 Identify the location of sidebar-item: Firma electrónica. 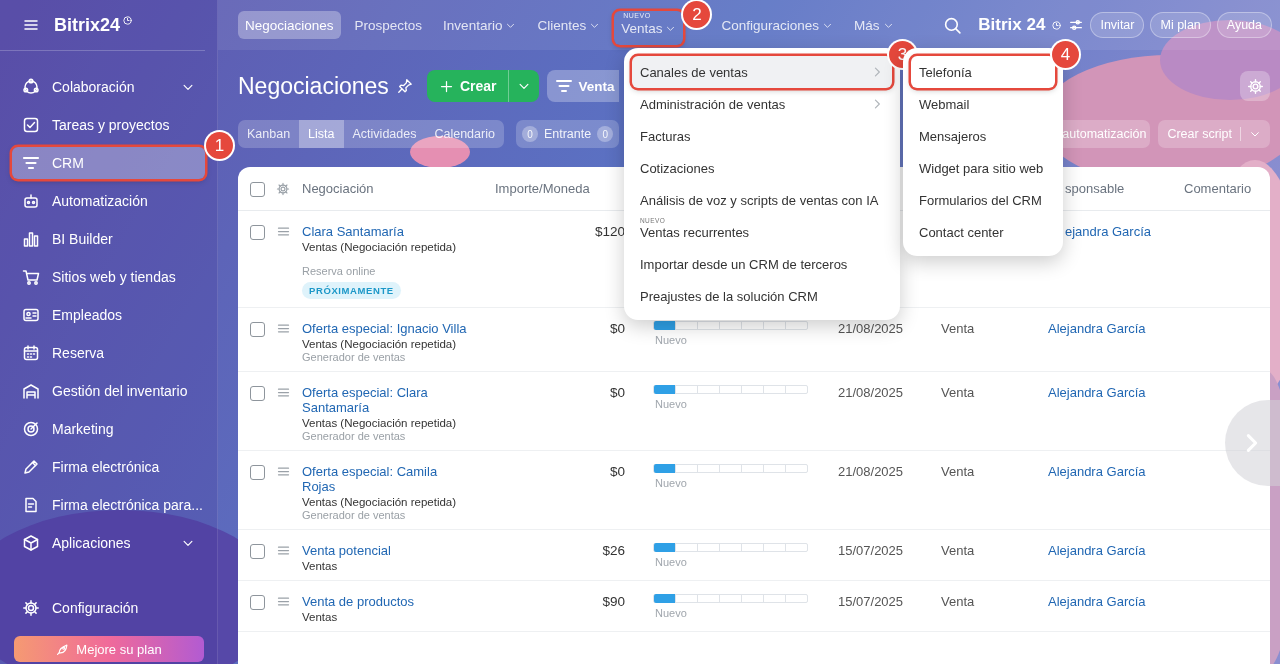
(108, 467).